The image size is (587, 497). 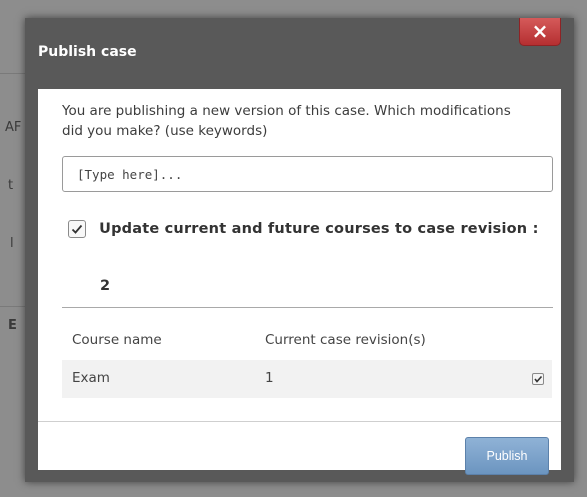 What do you see at coordinates (269, 378) in the screenshot?
I see `revision-cell: 1` at bounding box center [269, 378].